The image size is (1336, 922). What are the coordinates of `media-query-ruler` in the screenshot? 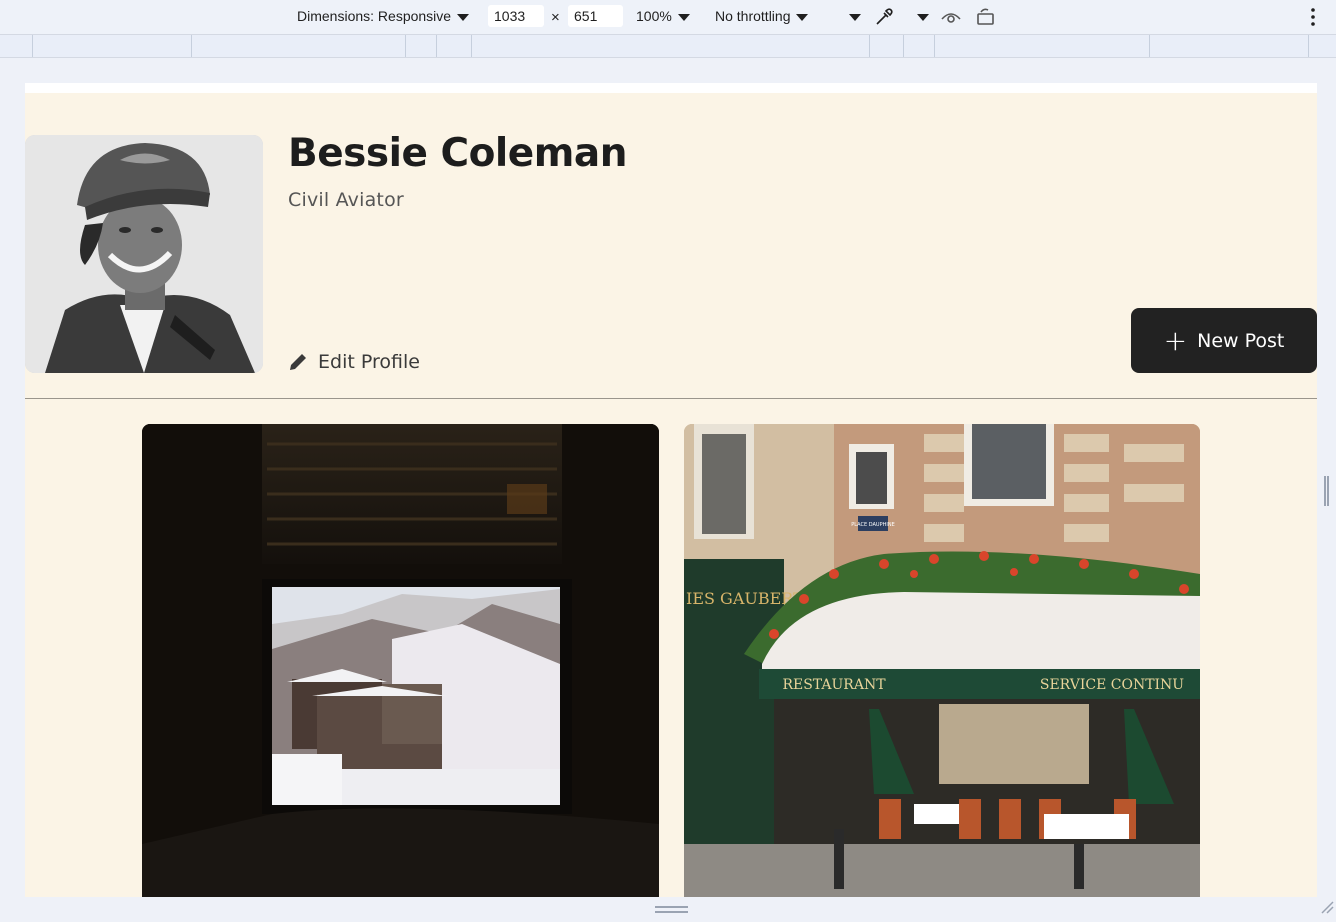 It's located at (668, 46).